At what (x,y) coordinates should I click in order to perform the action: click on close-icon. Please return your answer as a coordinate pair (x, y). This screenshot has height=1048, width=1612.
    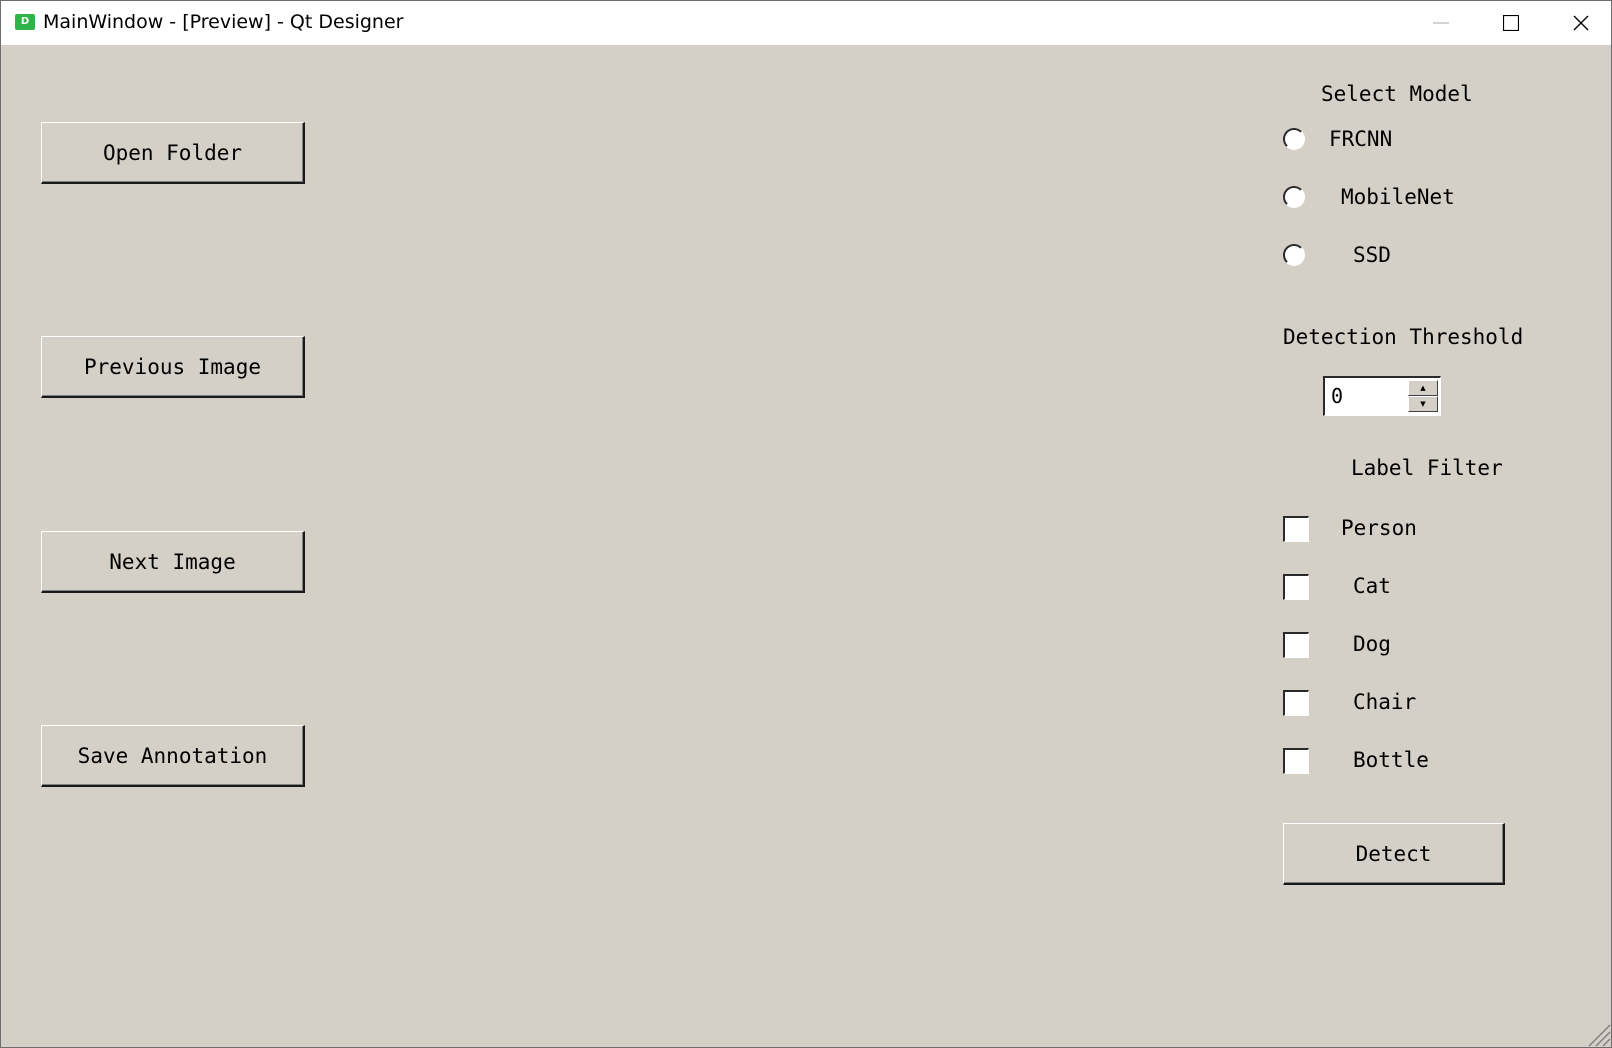
    Looking at the image, I should click on (1581, 23).